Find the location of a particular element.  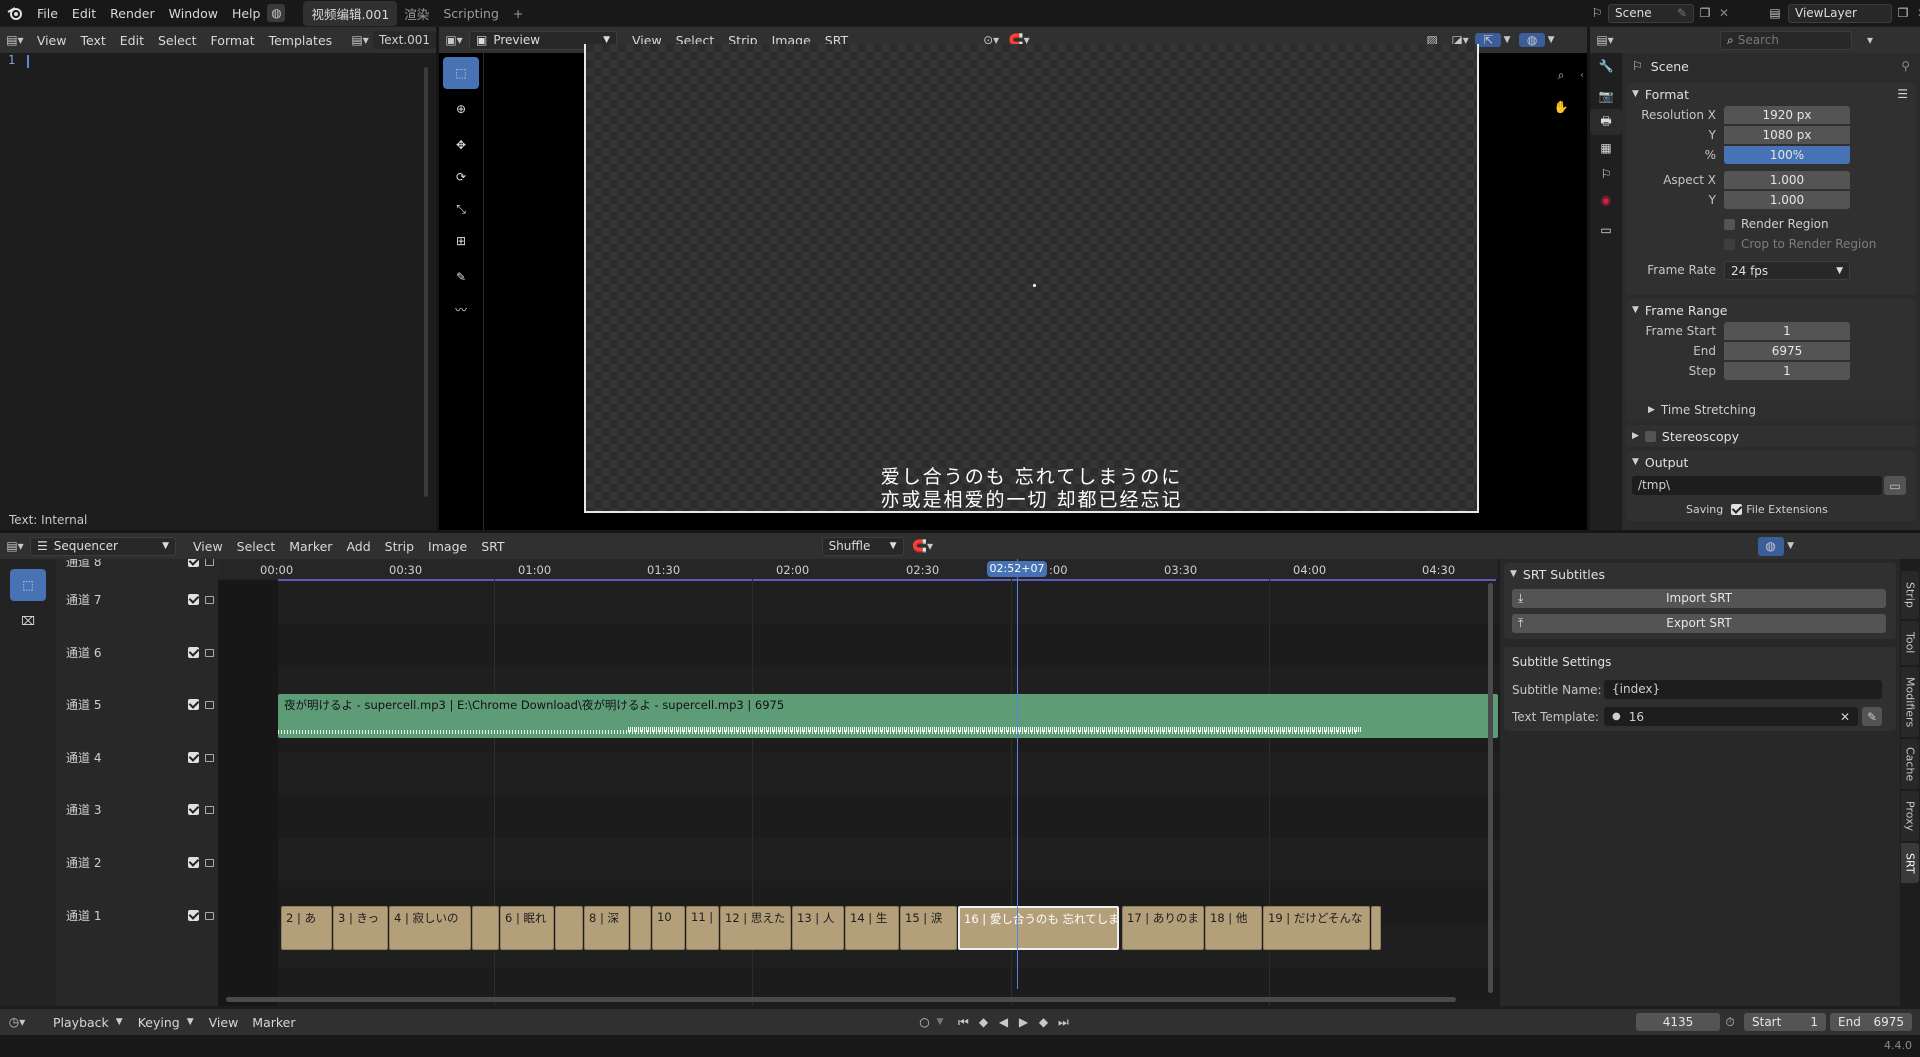

channel-label: 通道 3 is located at coordinates (83, 809).